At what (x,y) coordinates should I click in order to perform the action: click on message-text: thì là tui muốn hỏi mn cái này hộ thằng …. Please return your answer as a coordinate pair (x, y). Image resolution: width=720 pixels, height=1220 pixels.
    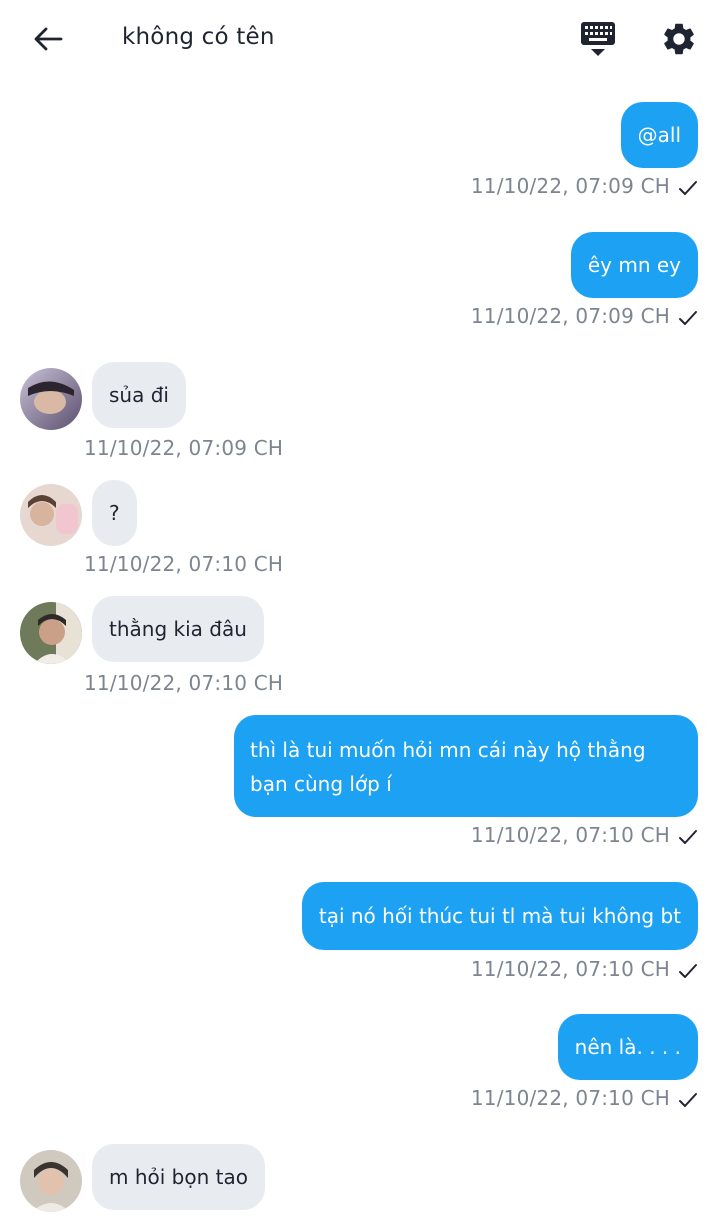
    Looking at the image, I should click on (448, 767).